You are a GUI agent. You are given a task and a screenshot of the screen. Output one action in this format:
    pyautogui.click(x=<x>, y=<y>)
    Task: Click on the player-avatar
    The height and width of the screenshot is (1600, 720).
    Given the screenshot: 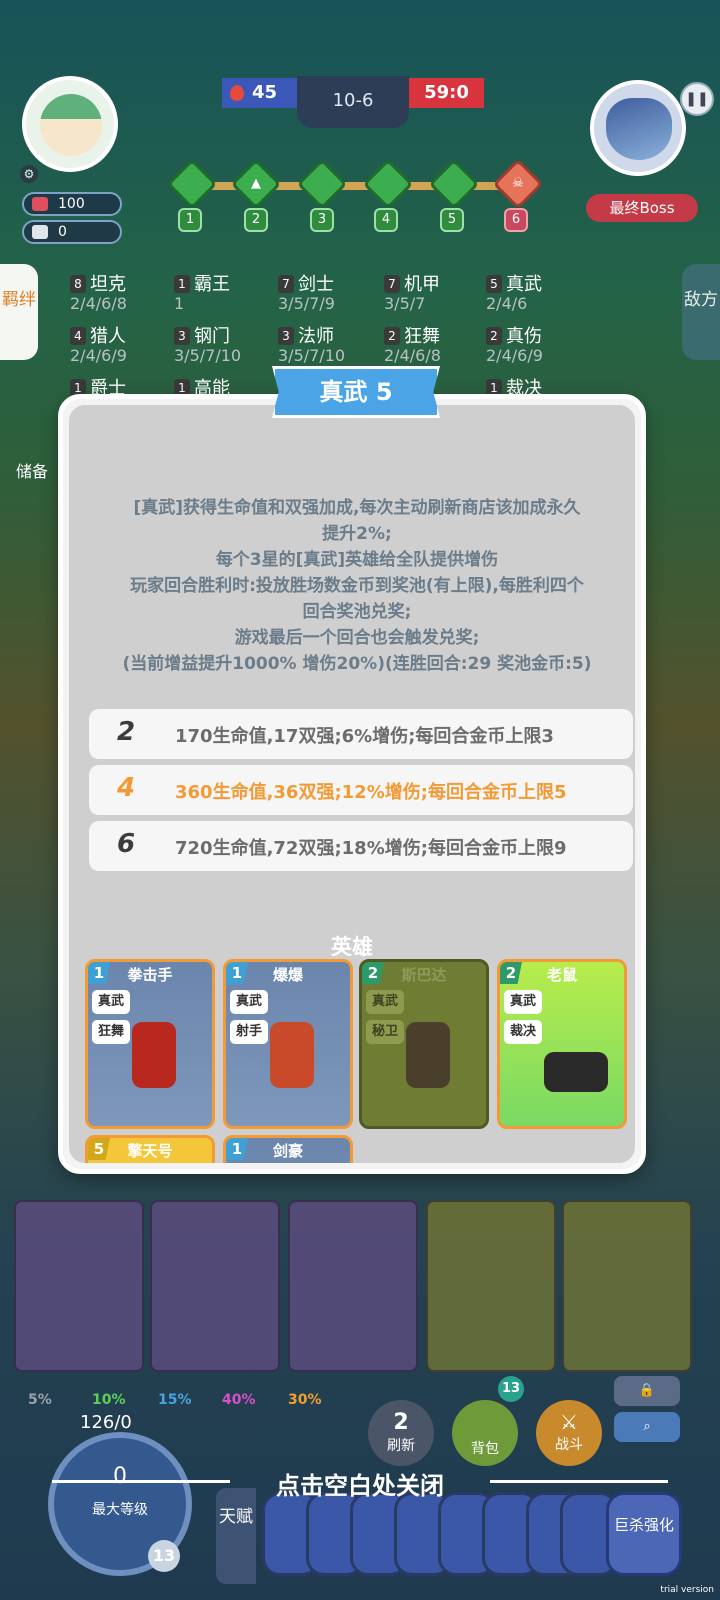 What is the action you would take?
    pyautogui.click(x=70, y=124)
    